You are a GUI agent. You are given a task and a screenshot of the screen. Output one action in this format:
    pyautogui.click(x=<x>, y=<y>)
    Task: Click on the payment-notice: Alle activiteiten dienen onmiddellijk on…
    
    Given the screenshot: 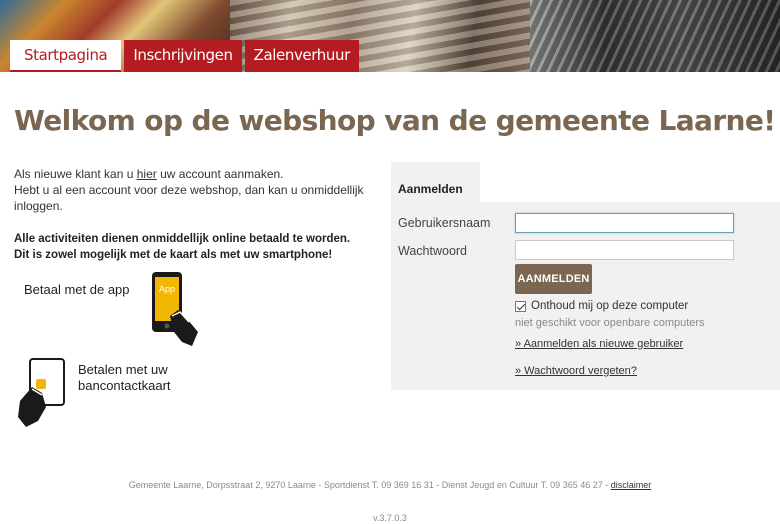 What is the action you would take?
    pyautogui.click(x=189, y=247)
    